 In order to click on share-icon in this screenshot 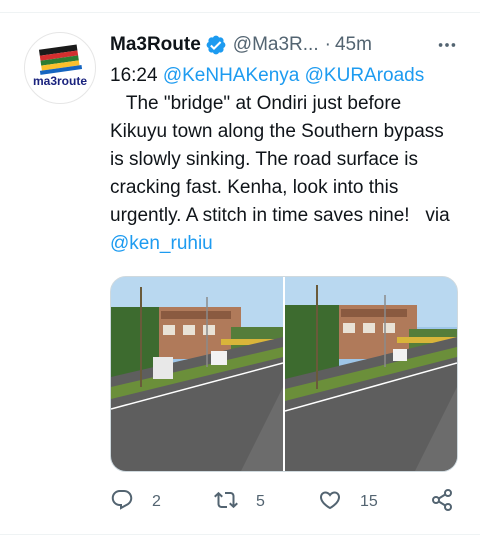, I will do `click(442, 502)`.